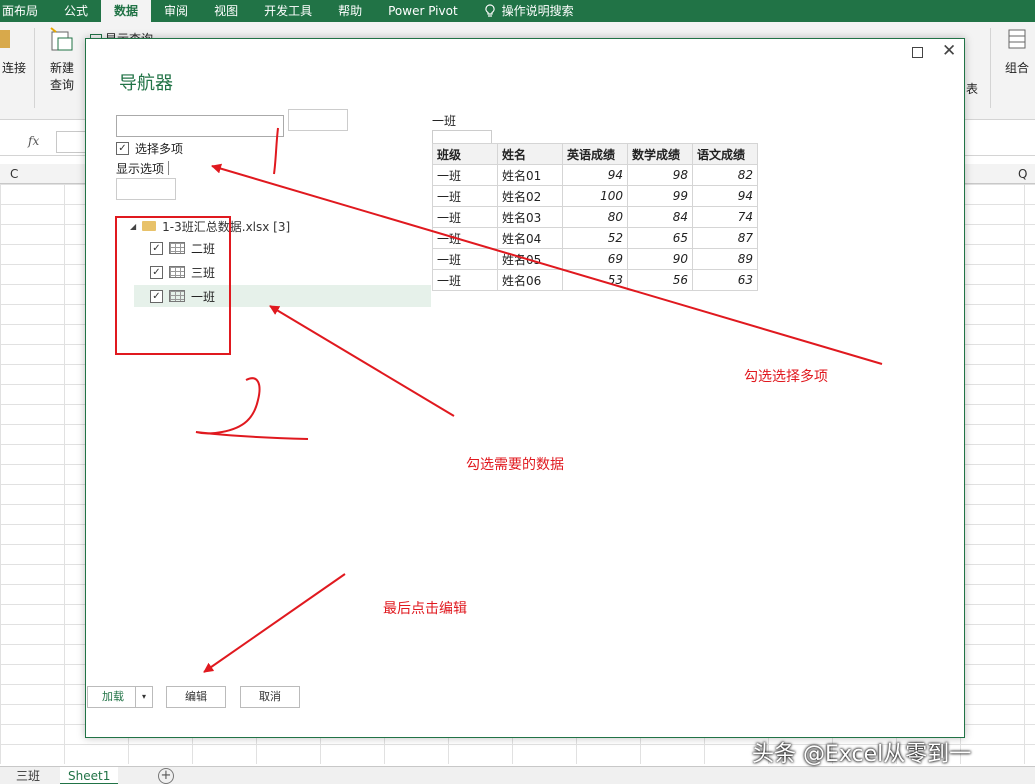 This screenshot has height=784, width=1035. What do you see at coordinates (862, 754) in the screenshot?
I see `watermark: 头条 @Excel从零到一` at bounding box center [862, 754].